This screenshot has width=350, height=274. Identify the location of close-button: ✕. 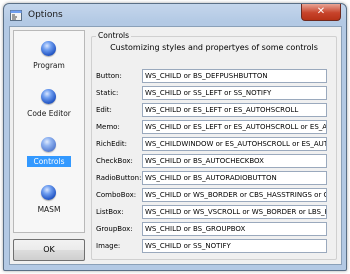
(321, 12).